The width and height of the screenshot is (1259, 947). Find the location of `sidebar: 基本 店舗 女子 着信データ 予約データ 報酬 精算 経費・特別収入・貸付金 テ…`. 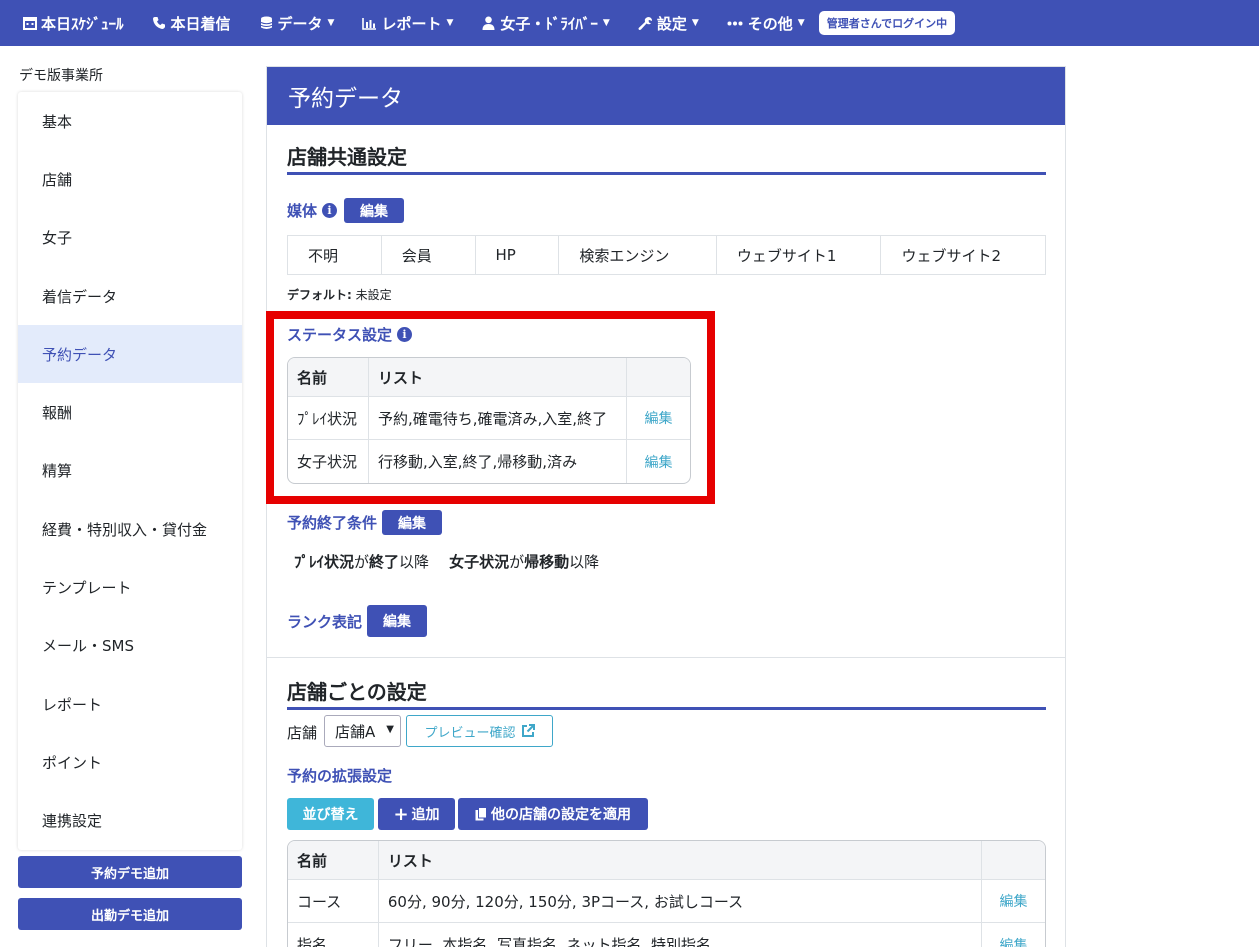

sidebar: 基本 店舗 女子 着信データ 予約データ 報酬 精算 経費・特別収入・貸付金 テ… is located at coordinates (130, 471).